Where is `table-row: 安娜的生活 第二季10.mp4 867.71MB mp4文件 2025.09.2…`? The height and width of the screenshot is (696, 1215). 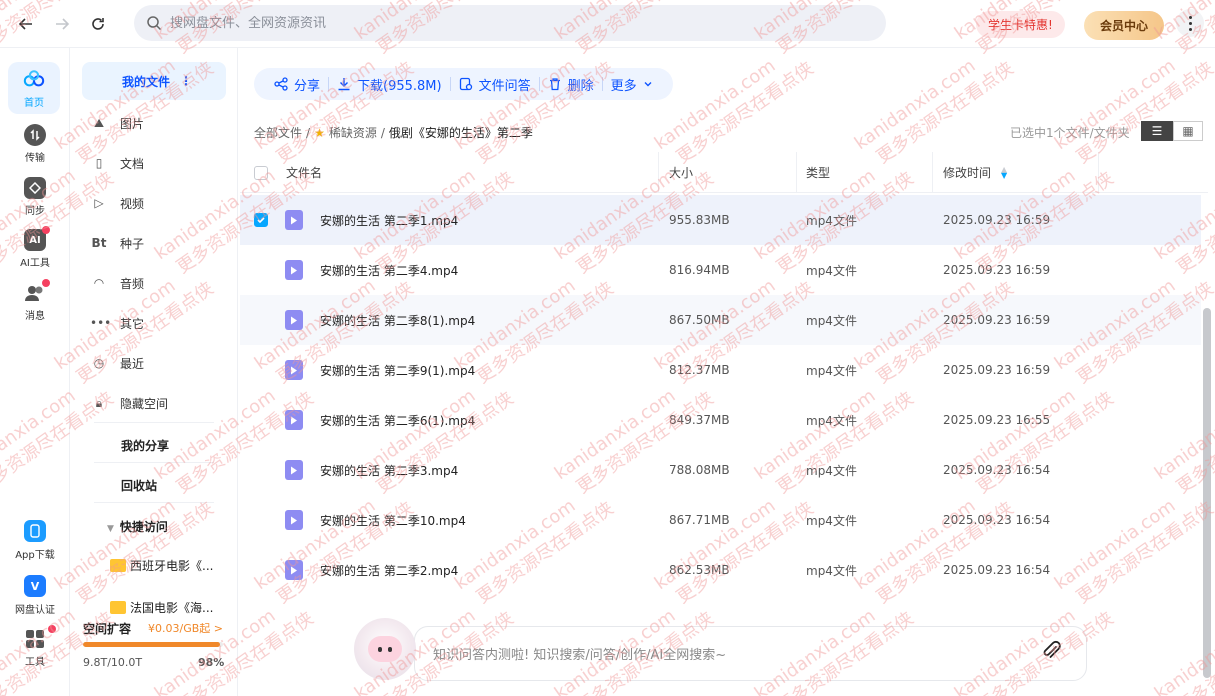 table-row: 安娜的生活 第二季10.mp4 867.71MB mp4文件 2025.09.2… is located at coordinates (720, 520).